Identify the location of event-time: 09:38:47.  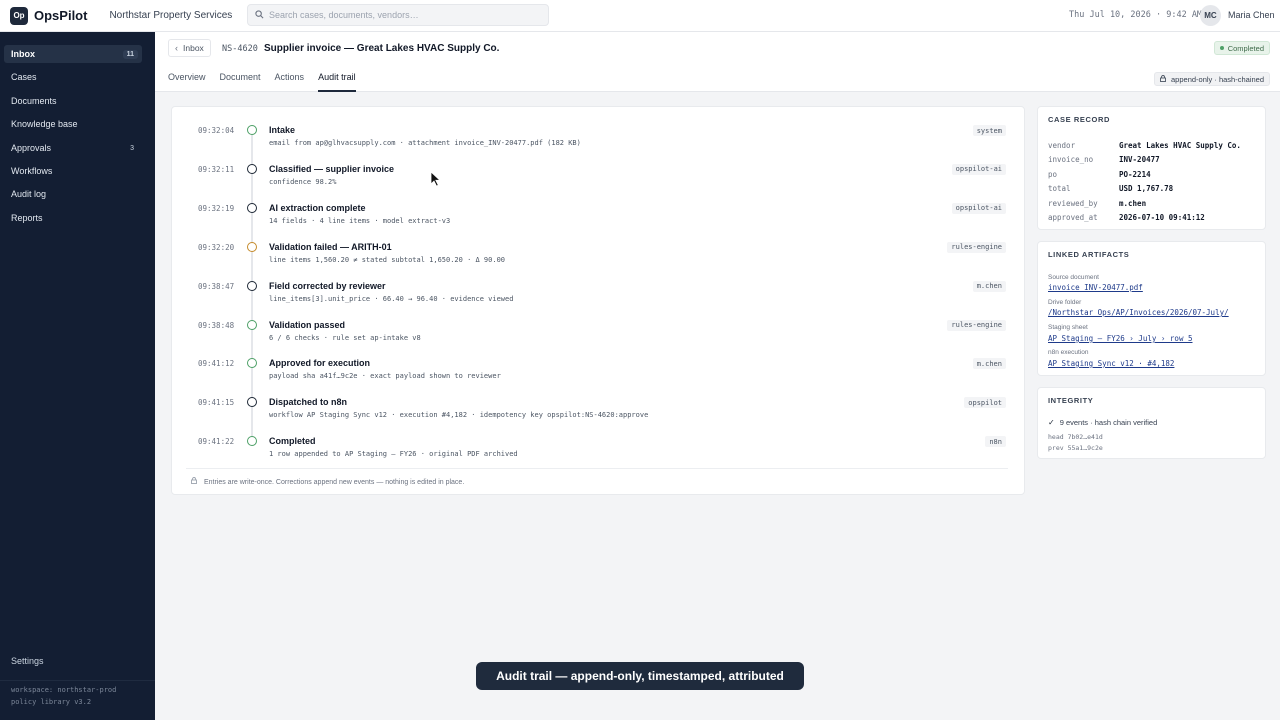
(216, 286).